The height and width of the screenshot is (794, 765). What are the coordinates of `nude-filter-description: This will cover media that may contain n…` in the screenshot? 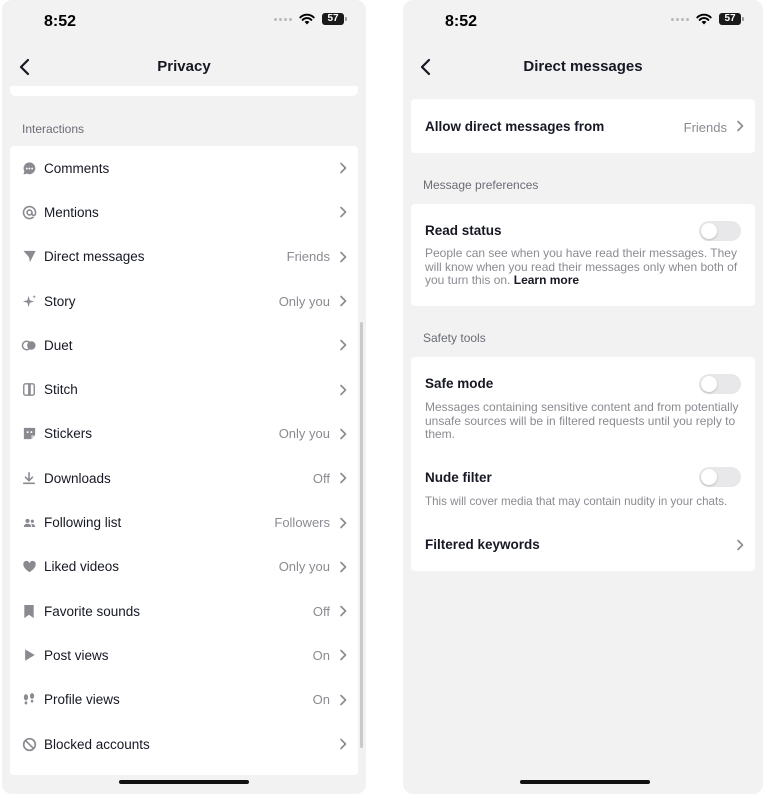 It's located at (576, 501).